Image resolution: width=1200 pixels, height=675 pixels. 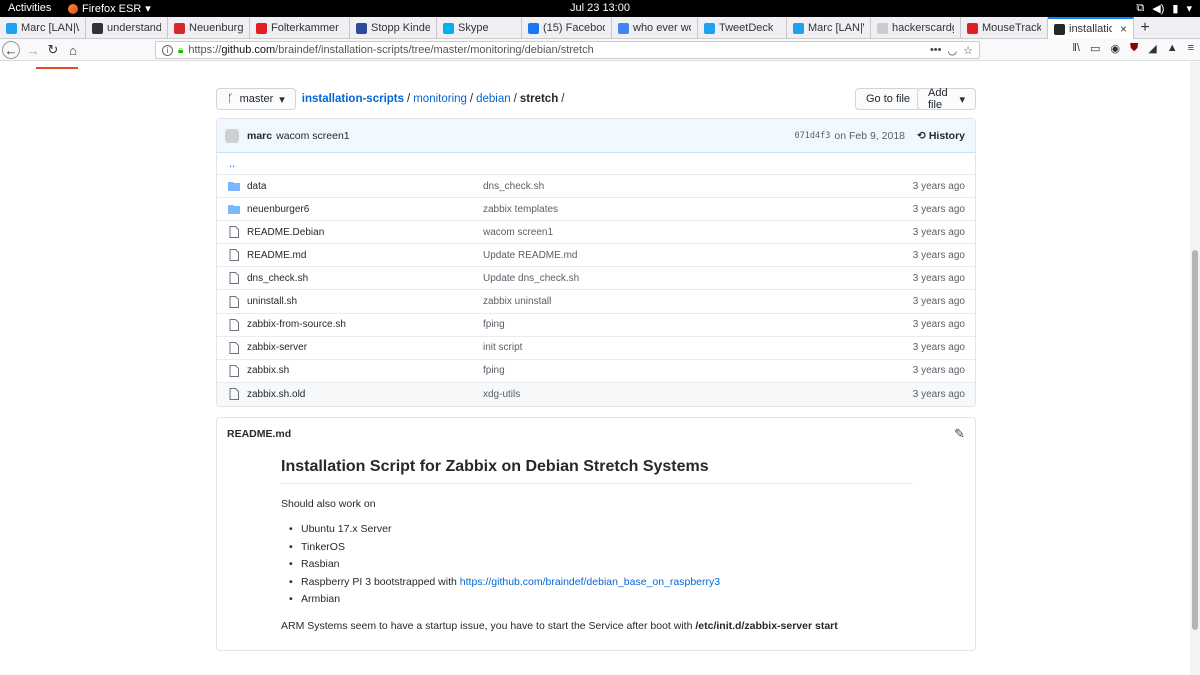 I want to click on commit-sha: 071d4f3, so click(x=813, y=136).